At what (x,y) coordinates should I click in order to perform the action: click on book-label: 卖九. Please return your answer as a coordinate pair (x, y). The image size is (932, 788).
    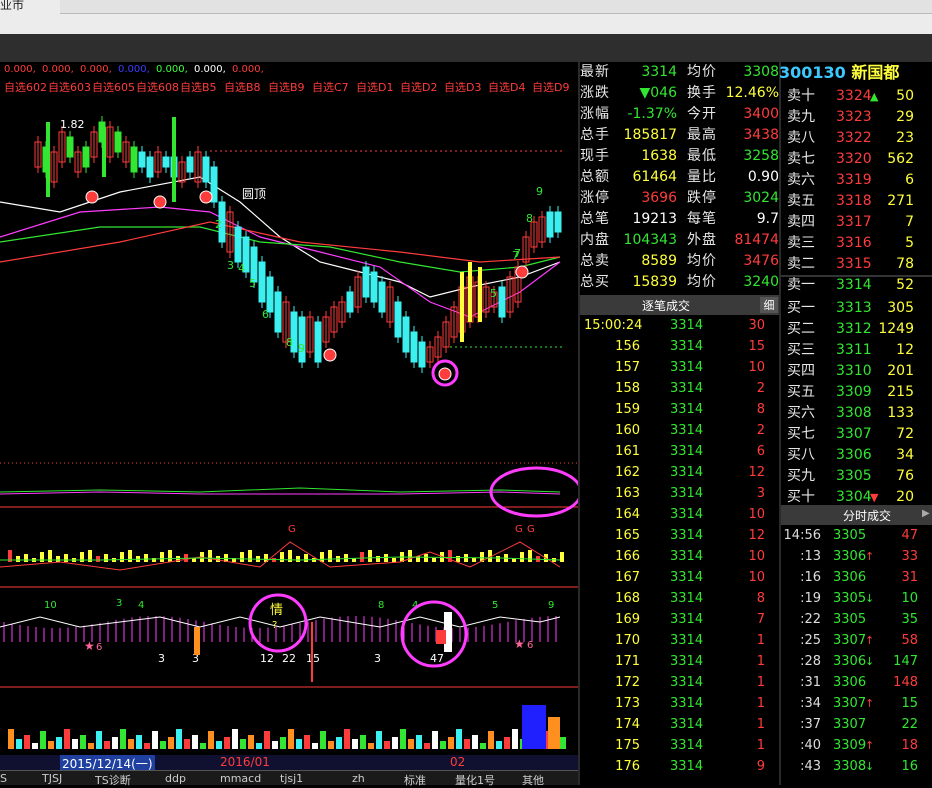
    Looking at the image, I should click on (801, 117).